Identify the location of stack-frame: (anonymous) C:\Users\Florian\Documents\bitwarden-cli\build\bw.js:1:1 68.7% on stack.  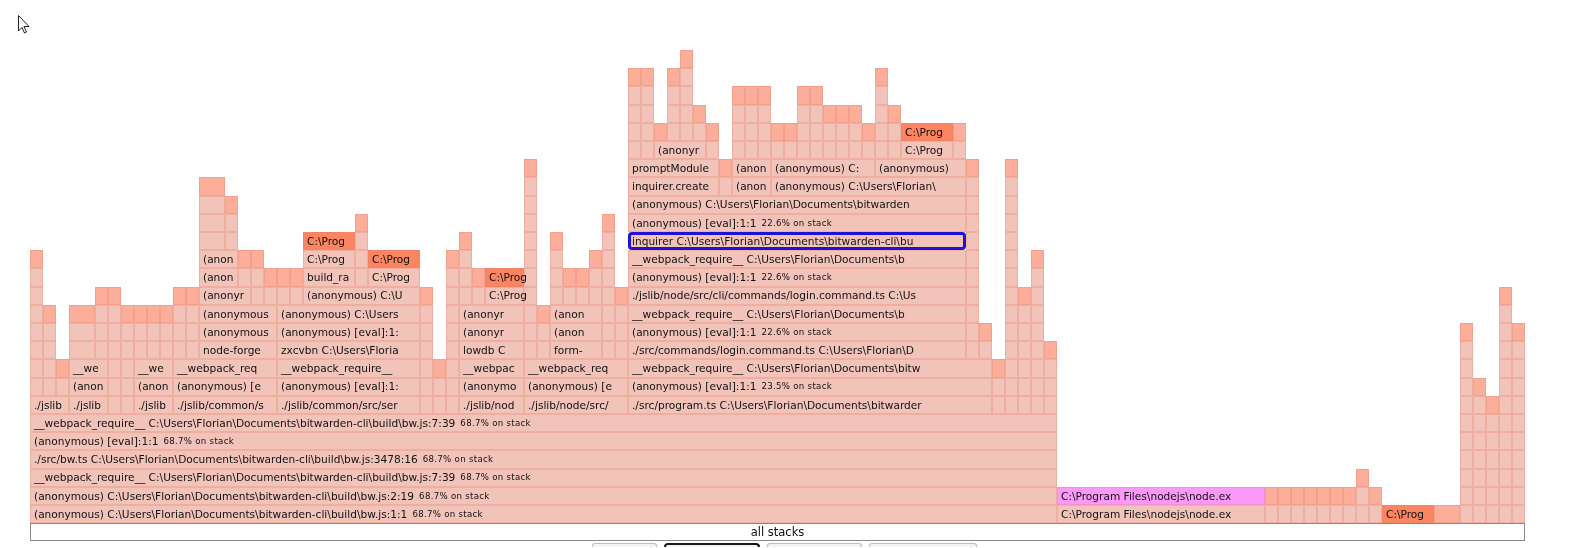
(543, 514).